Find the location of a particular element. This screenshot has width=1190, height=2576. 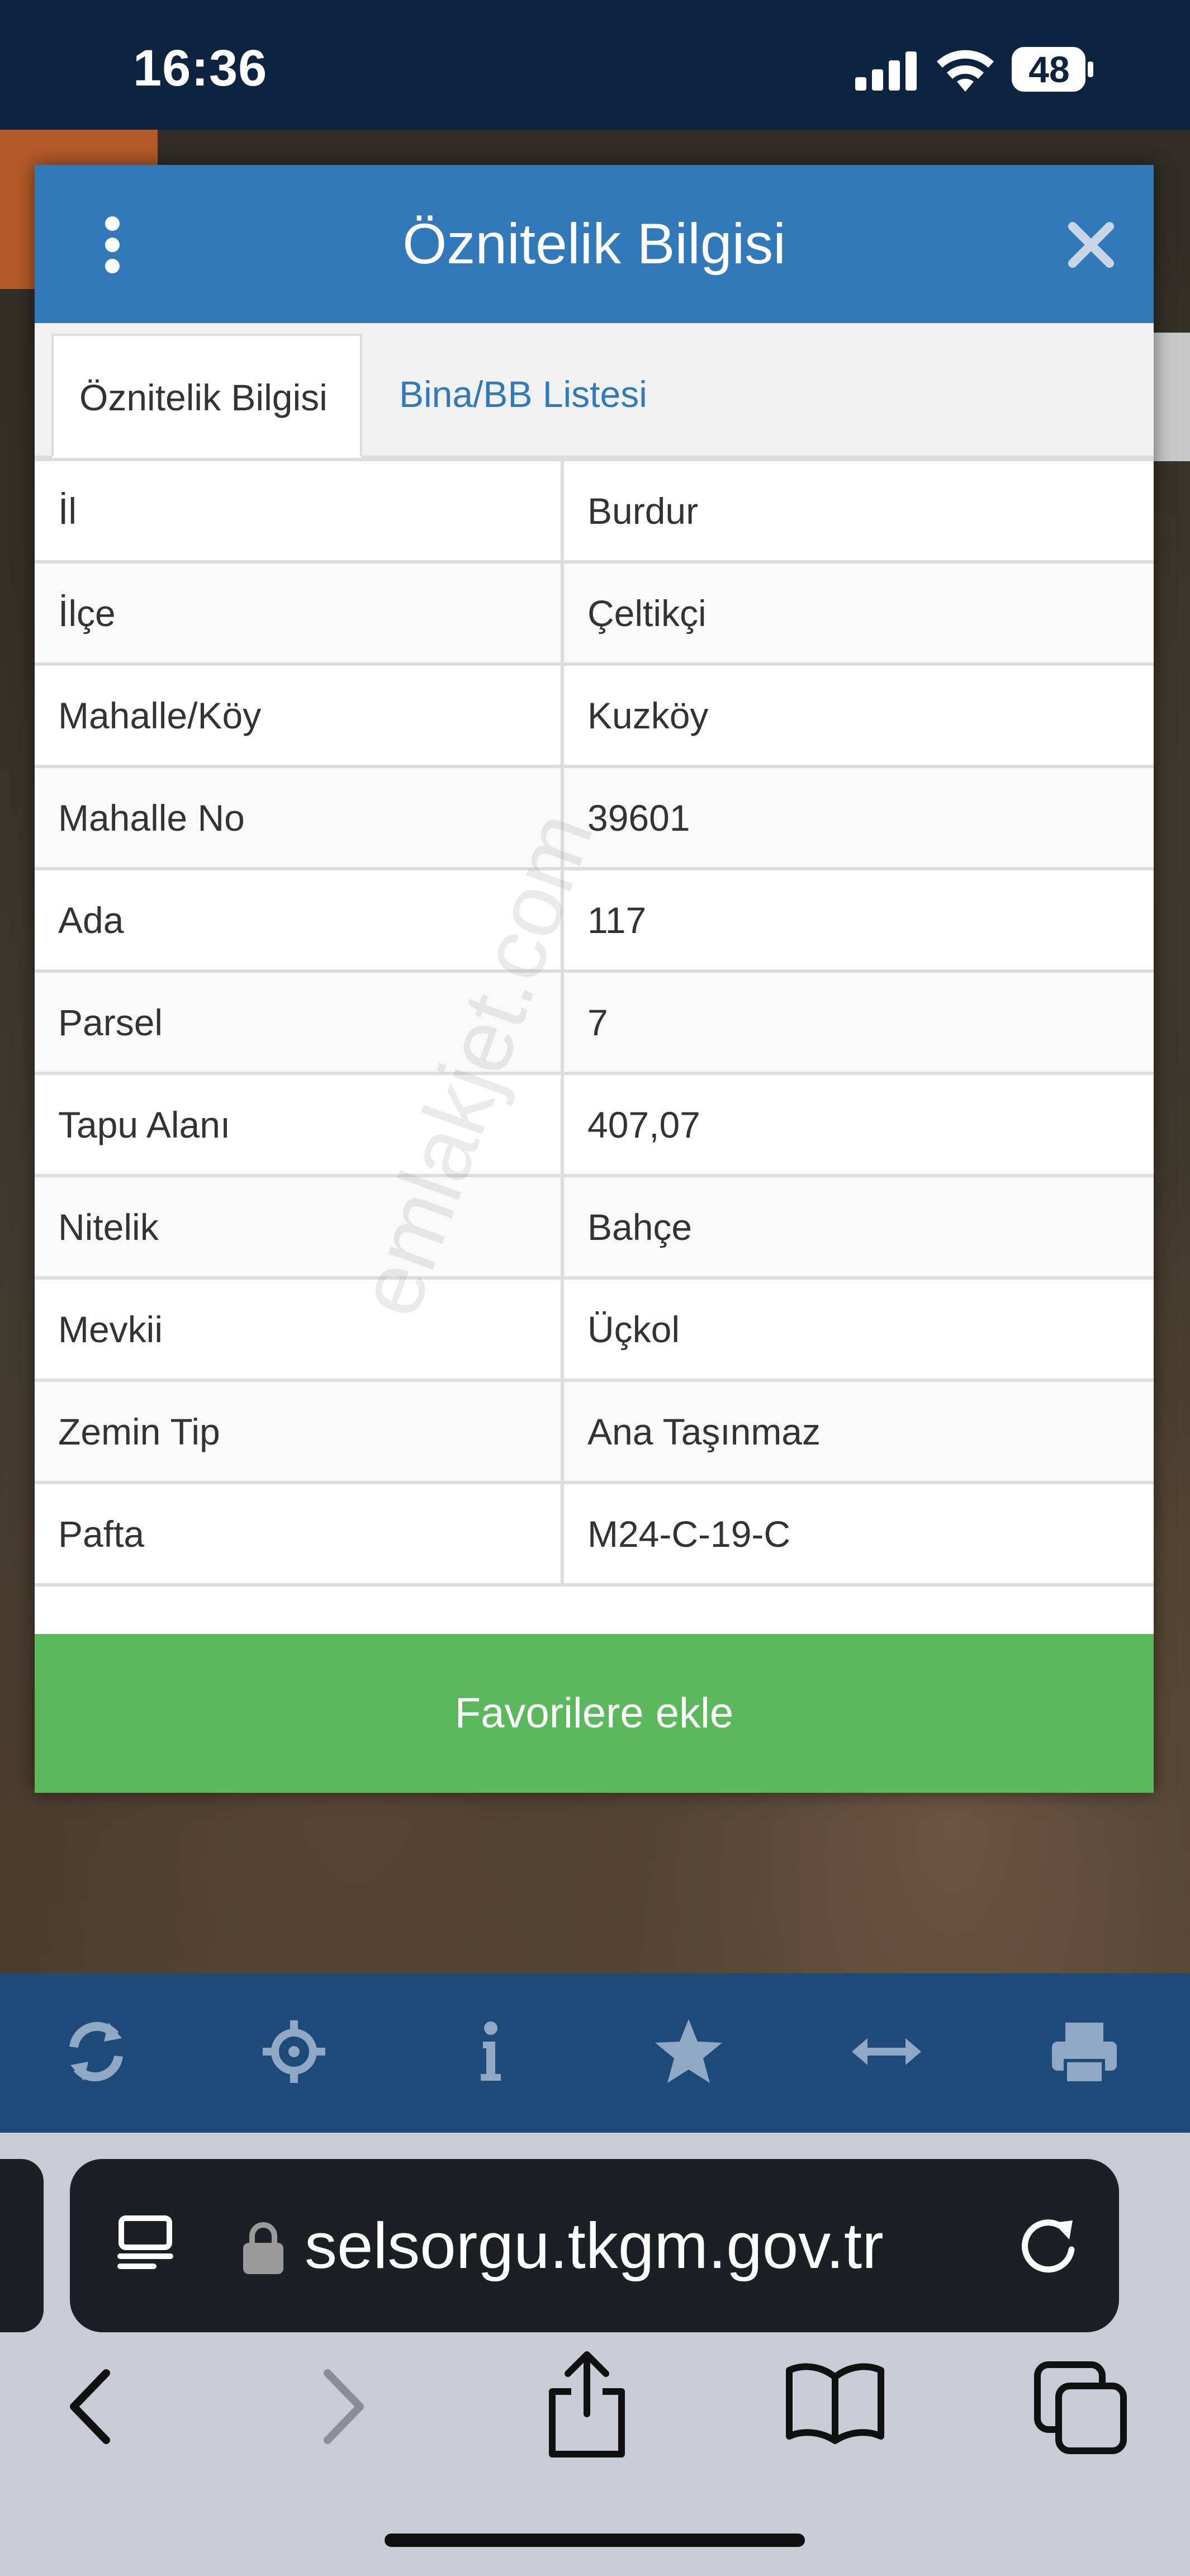

cellular-signal-icon is located at coordinates (886, 71).